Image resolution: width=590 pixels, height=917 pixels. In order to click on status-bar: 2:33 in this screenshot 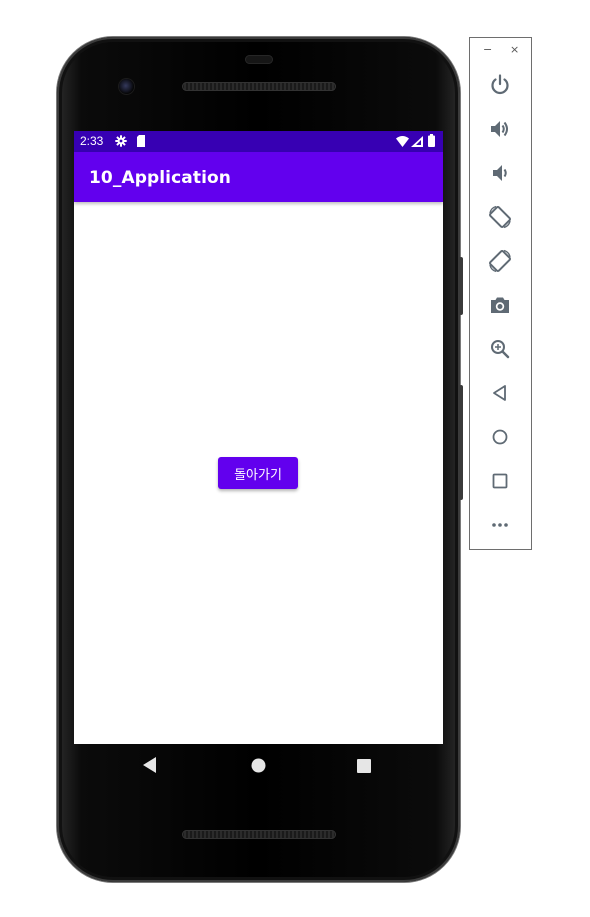, I will do `click(258, 141)`.